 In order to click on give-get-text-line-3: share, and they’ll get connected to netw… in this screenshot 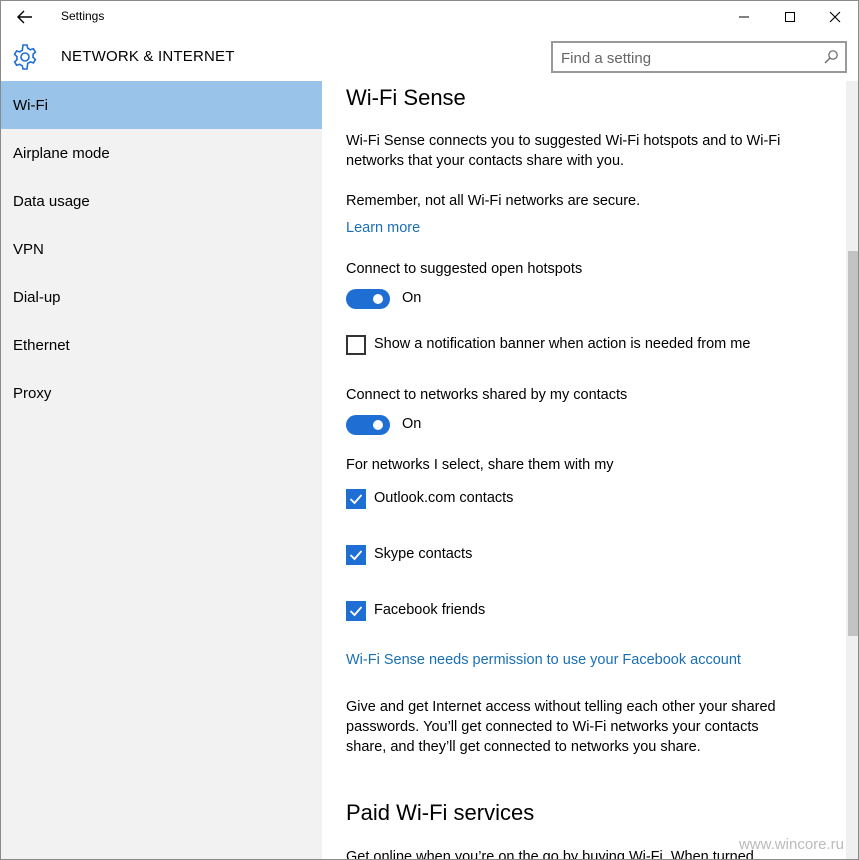, I will do `click(523, 747)`.